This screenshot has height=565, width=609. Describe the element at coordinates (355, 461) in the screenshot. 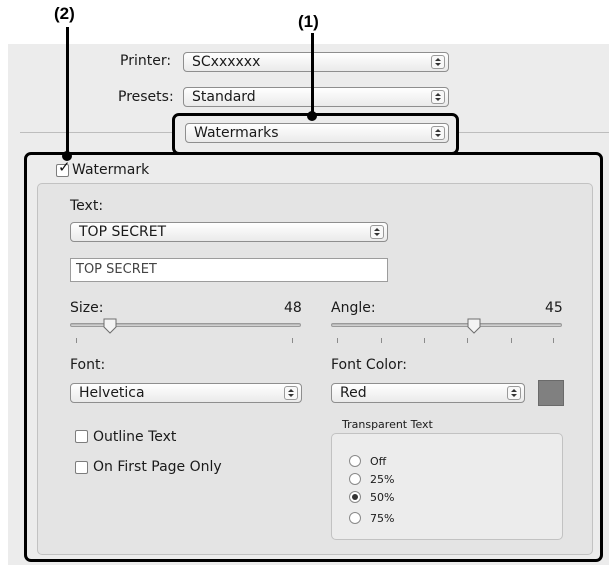

I see `transparent-radio-off` at that location.